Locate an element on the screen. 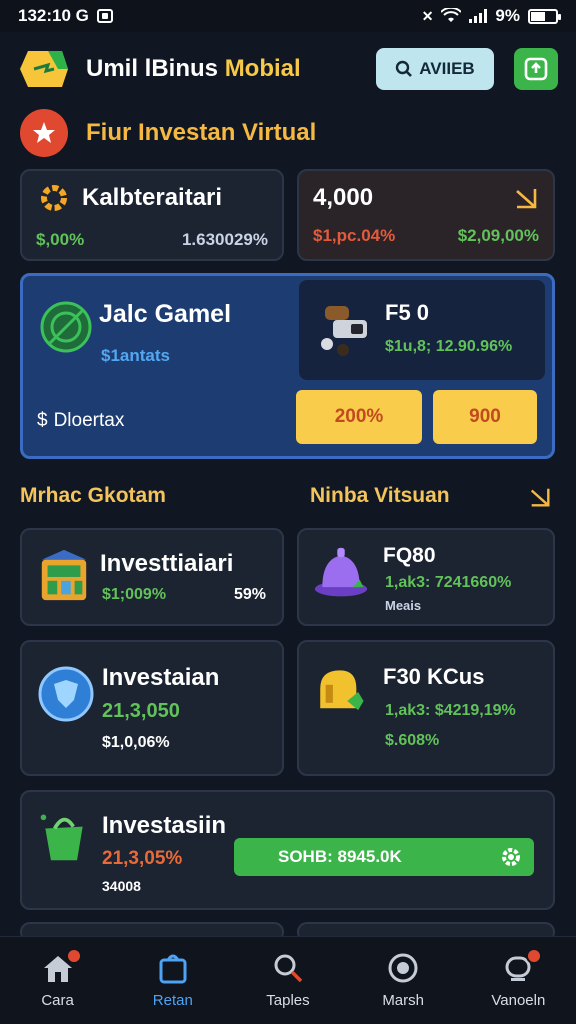 The height and width of the screenshot is (1024, 576). row-heading-right: Ninba Vitsuan is located at coordinates (380, 495).